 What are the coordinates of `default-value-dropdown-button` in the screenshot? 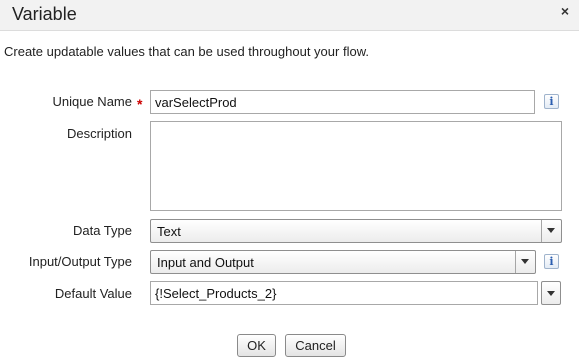 It's located at (551, 293).